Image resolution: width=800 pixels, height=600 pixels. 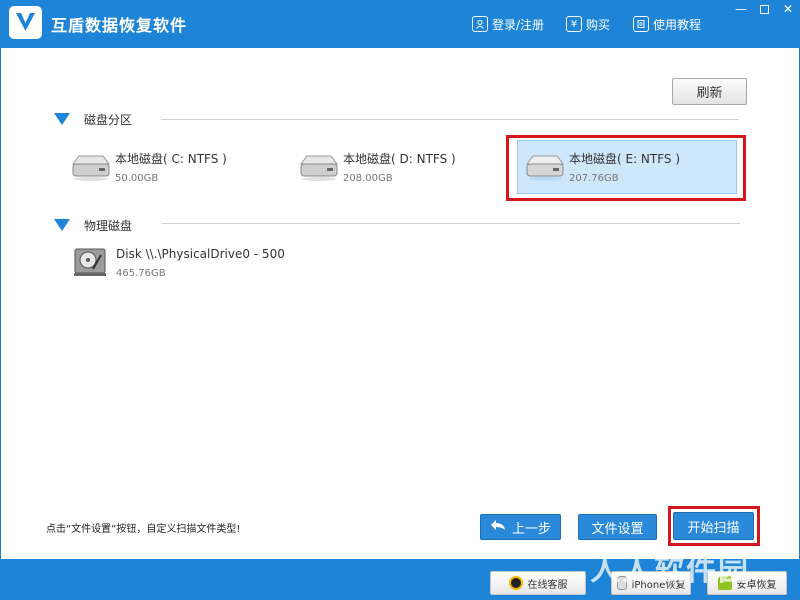 What do you see at coordinates (143, 529) in the screenshot?
I see `hint-text: 点击“文件设置”按钮，自定义扫描文件类型!` at bounding box center [143, 529].